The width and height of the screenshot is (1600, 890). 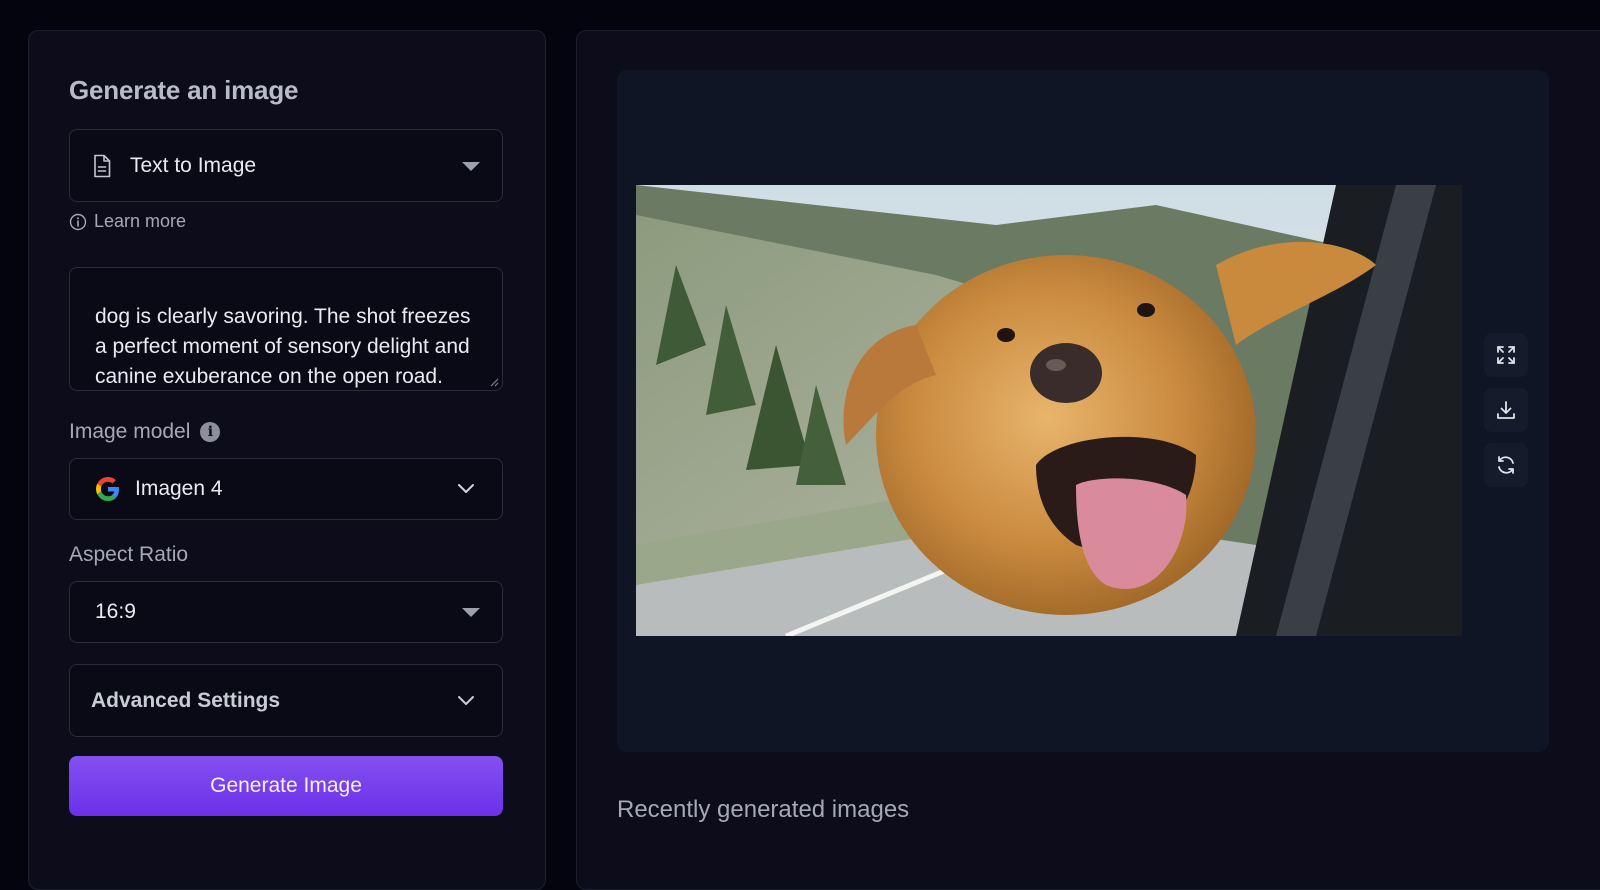 I want to click on image-model-label: Image model i, so click(x=145, y=432).